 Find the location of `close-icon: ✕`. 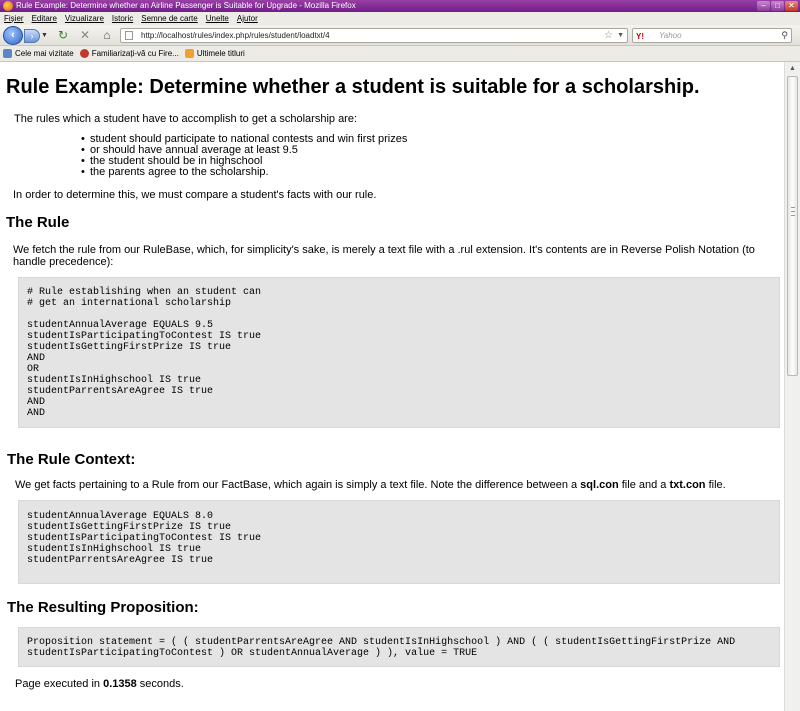

close-icon: ✕ is located at coordinates (791, 6).